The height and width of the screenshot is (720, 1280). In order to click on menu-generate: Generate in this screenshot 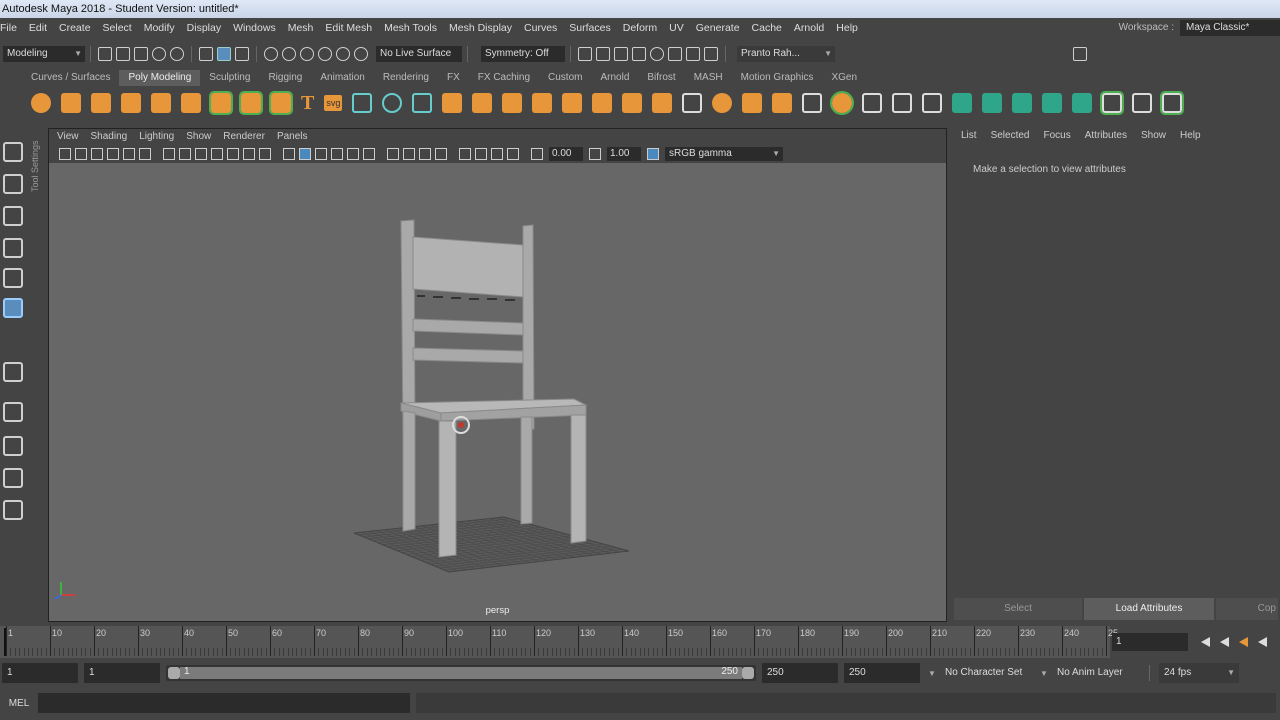, I will do `click(718, 28)`.